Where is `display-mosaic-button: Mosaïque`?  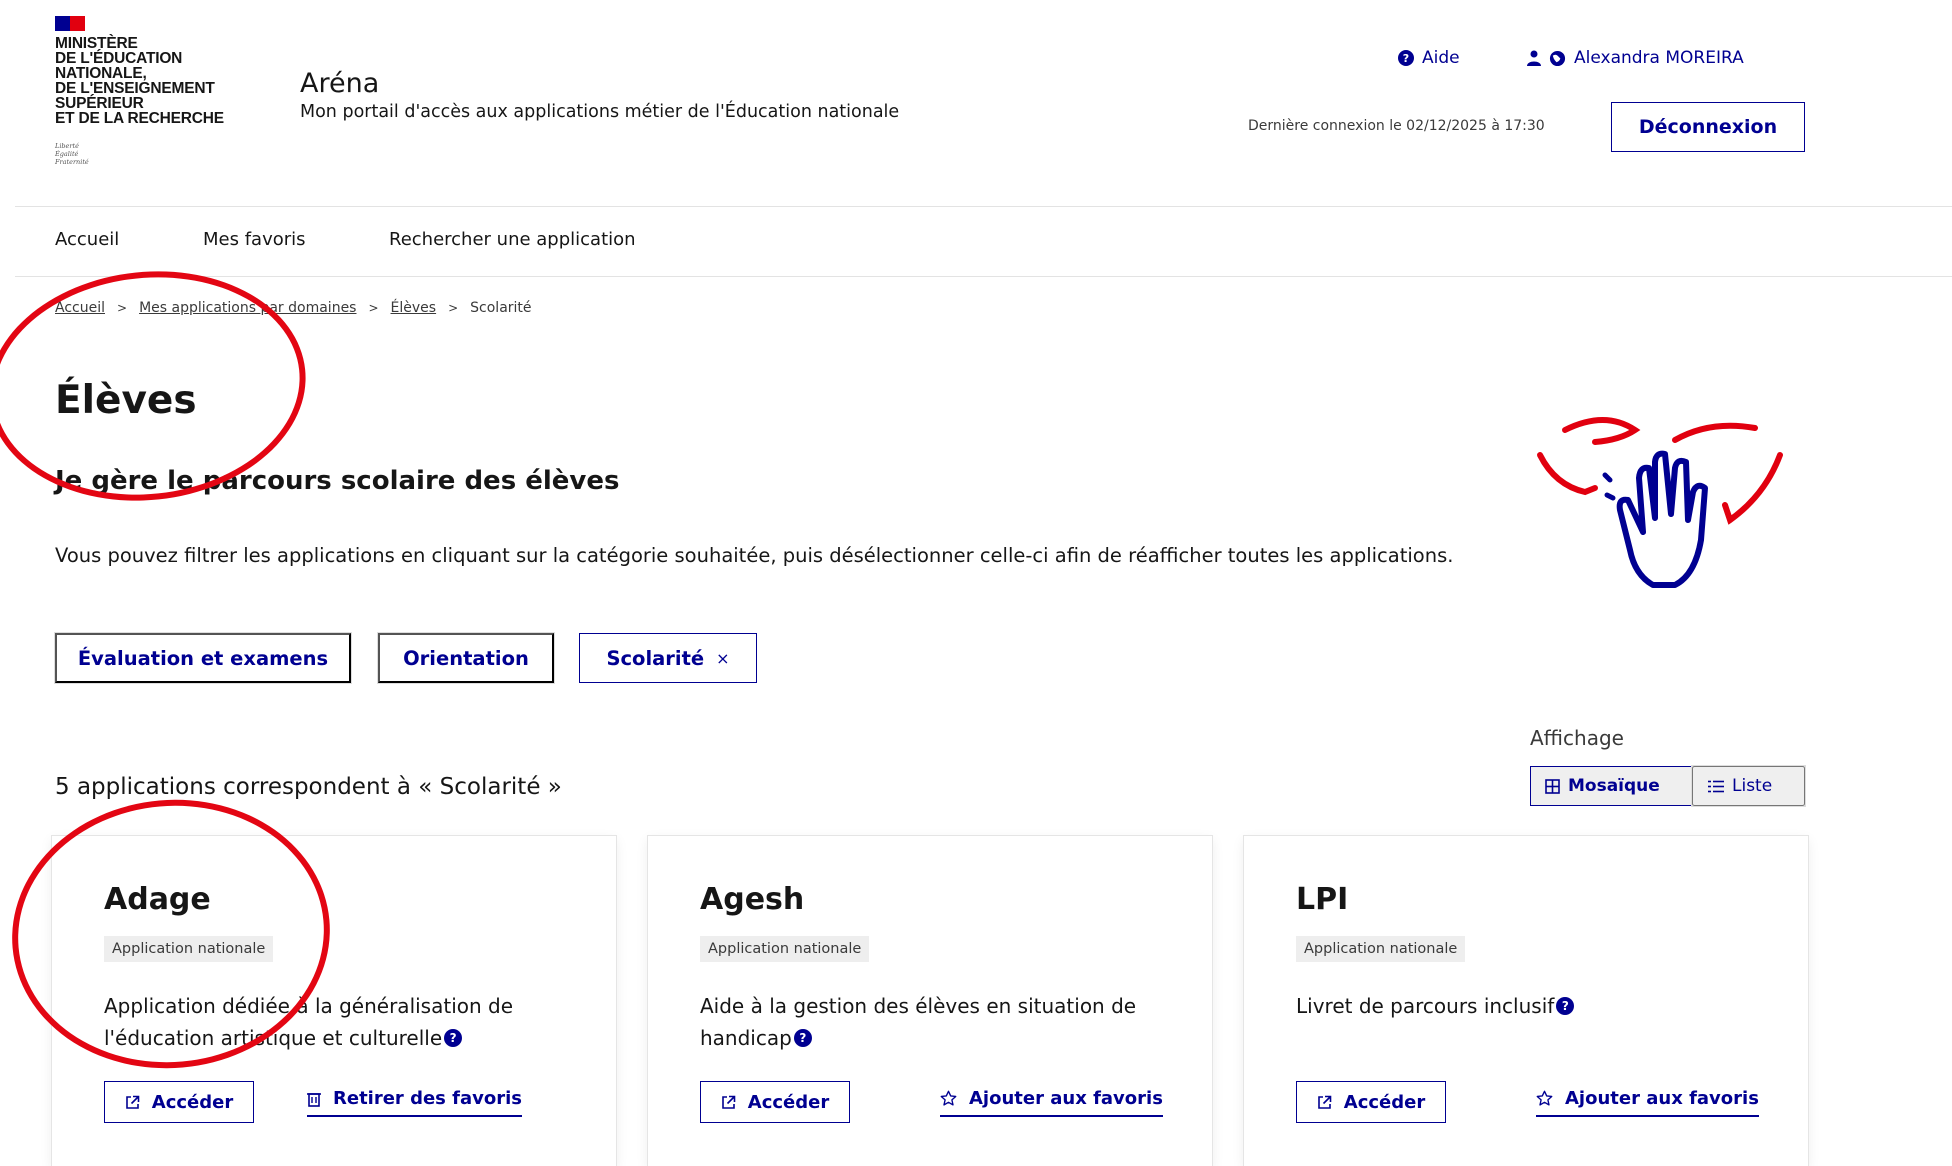 display-mosaic-button: Mosaïque is located at coordinates (1611, 786).